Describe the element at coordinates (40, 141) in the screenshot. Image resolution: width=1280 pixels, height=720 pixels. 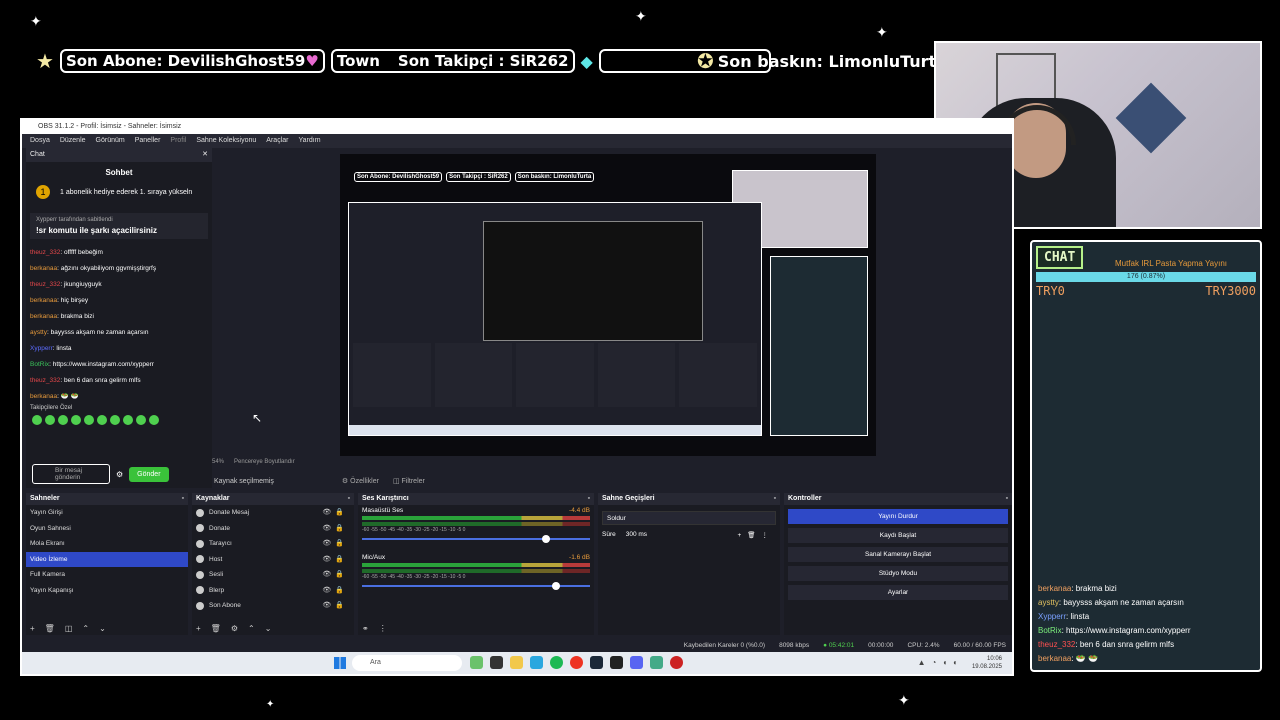
I see `menu-dosya: Dosya` at that location.